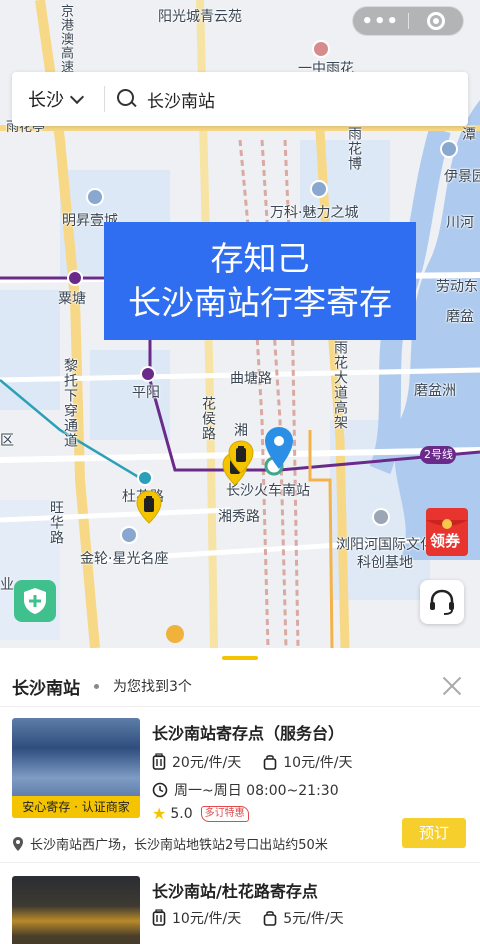 The image size is (480, 944). I want to click on price-row: 20元/件/天 10元/件/天, so click(263, 762).